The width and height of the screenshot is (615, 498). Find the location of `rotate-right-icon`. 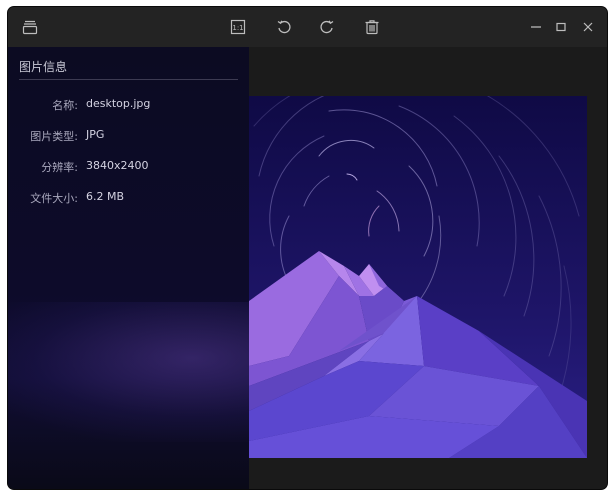

rotate-right-icon is located at coordinates (327, 27).